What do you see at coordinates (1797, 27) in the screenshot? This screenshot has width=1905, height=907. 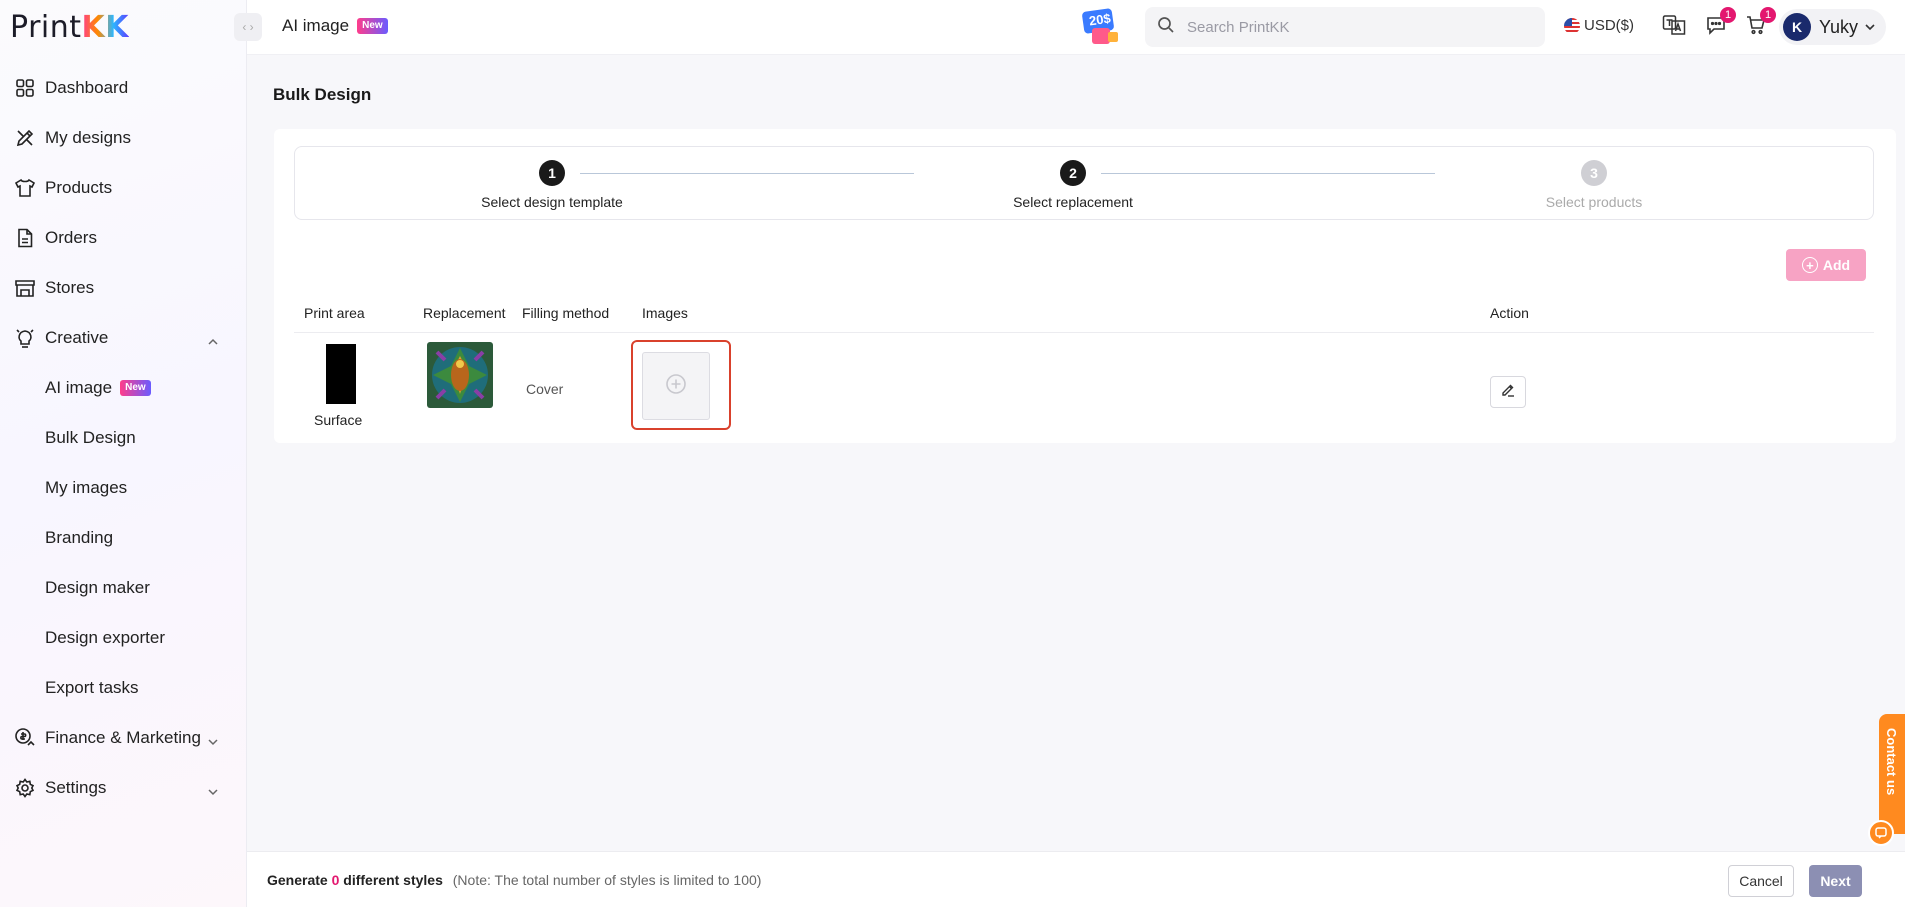 I see `avatar: K` at bounding box center [1797, 27].